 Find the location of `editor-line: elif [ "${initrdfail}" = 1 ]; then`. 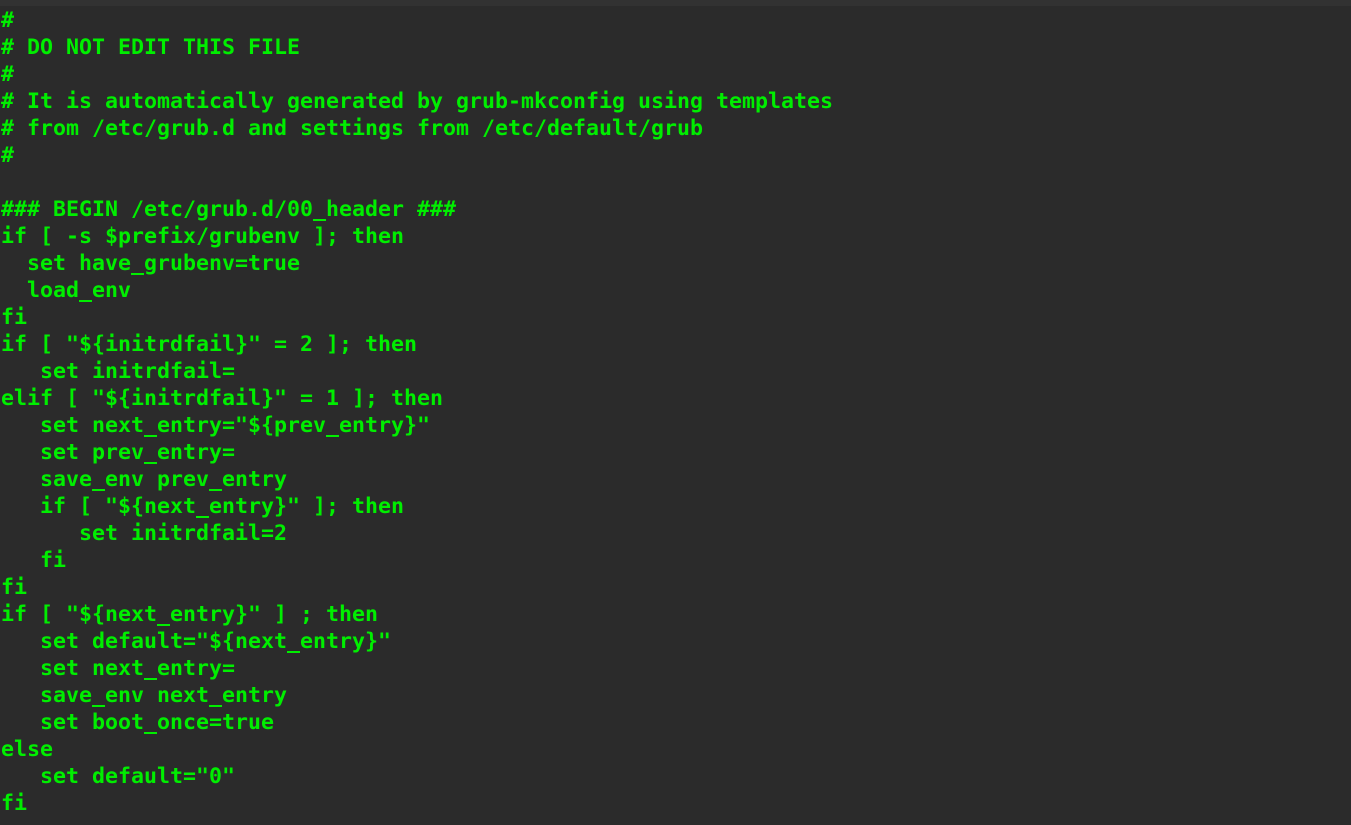

editor-line: elif [ "${initrdfail}" = 1 ]; then is located at coordinates (676, 398).